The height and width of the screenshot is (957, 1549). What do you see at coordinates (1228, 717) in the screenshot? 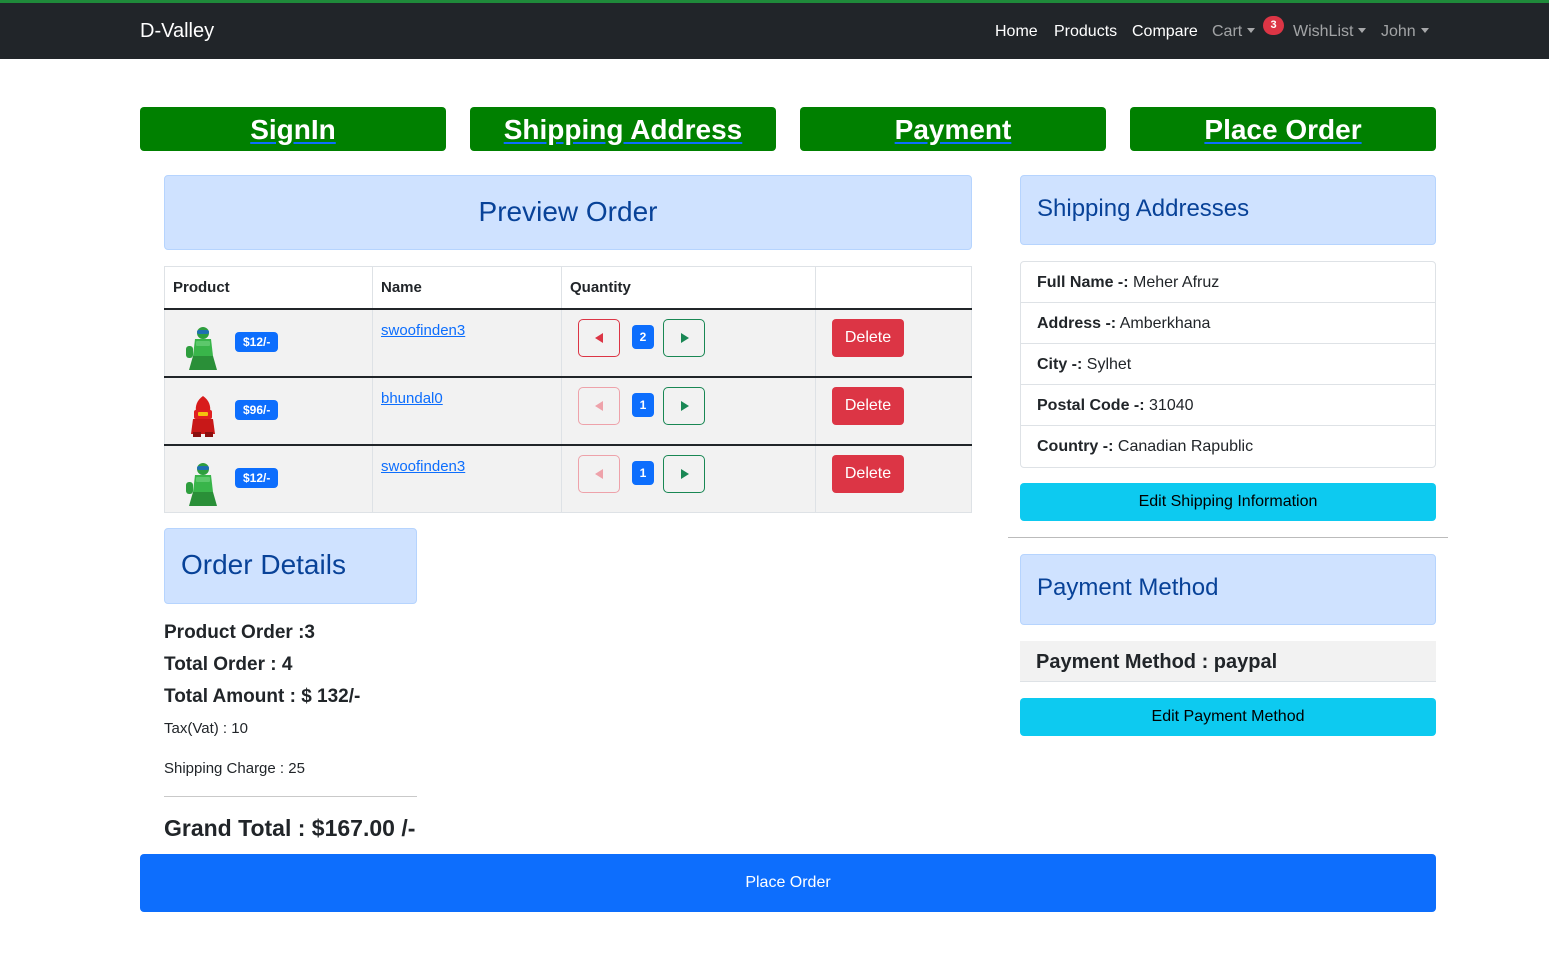
I see `edit-payment-button: Edit Payment Method` at bounding box center [1228, 717].